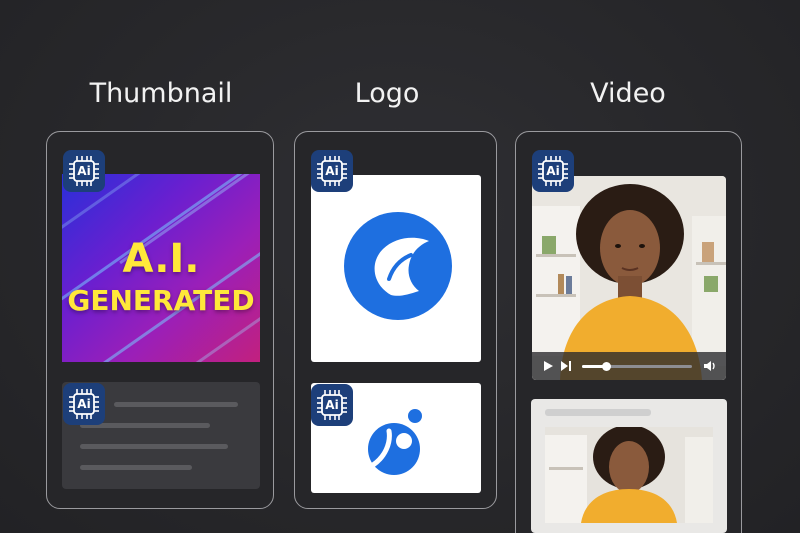 This screenshot has width=800, height=533. I want to click on video-controls-bar, so click(629, 366).